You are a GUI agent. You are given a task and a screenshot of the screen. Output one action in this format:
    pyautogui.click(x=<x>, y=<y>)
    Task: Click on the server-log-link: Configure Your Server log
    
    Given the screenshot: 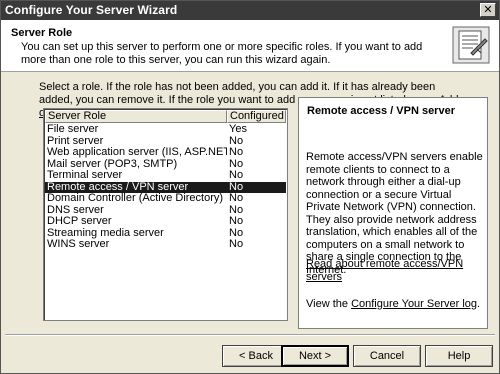 What is the action you would take?
    pyautogui.click(x=414, y=304)
    